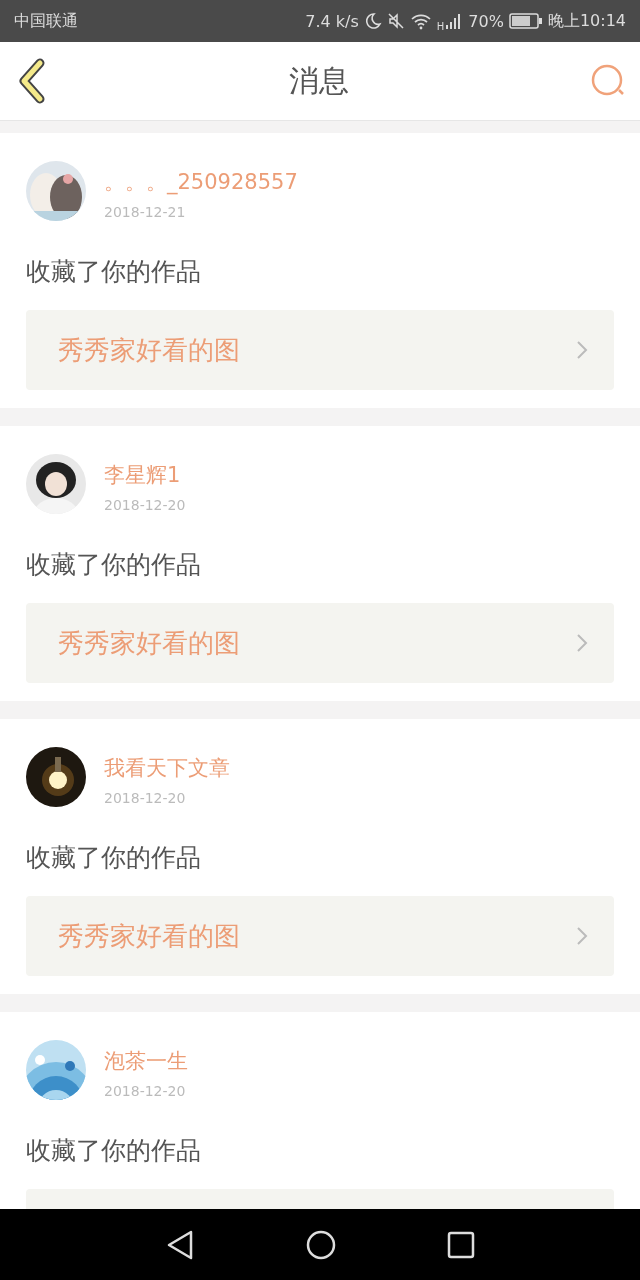 The image size is (640, 1280). What do you see at coordinates (525, 21) in the screenshot?
I see `battery-icon` at bounding box center [525, 21].